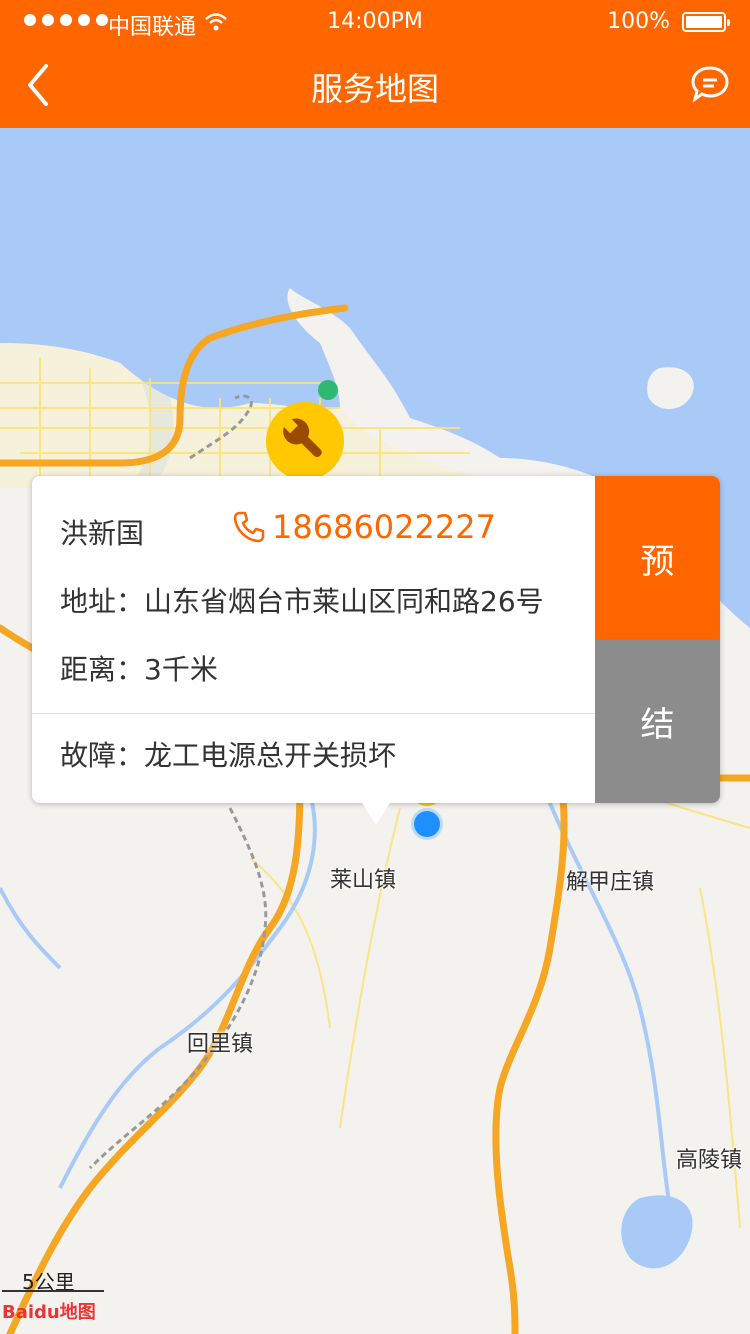  I want to click on card-divider, so click(313, 713).